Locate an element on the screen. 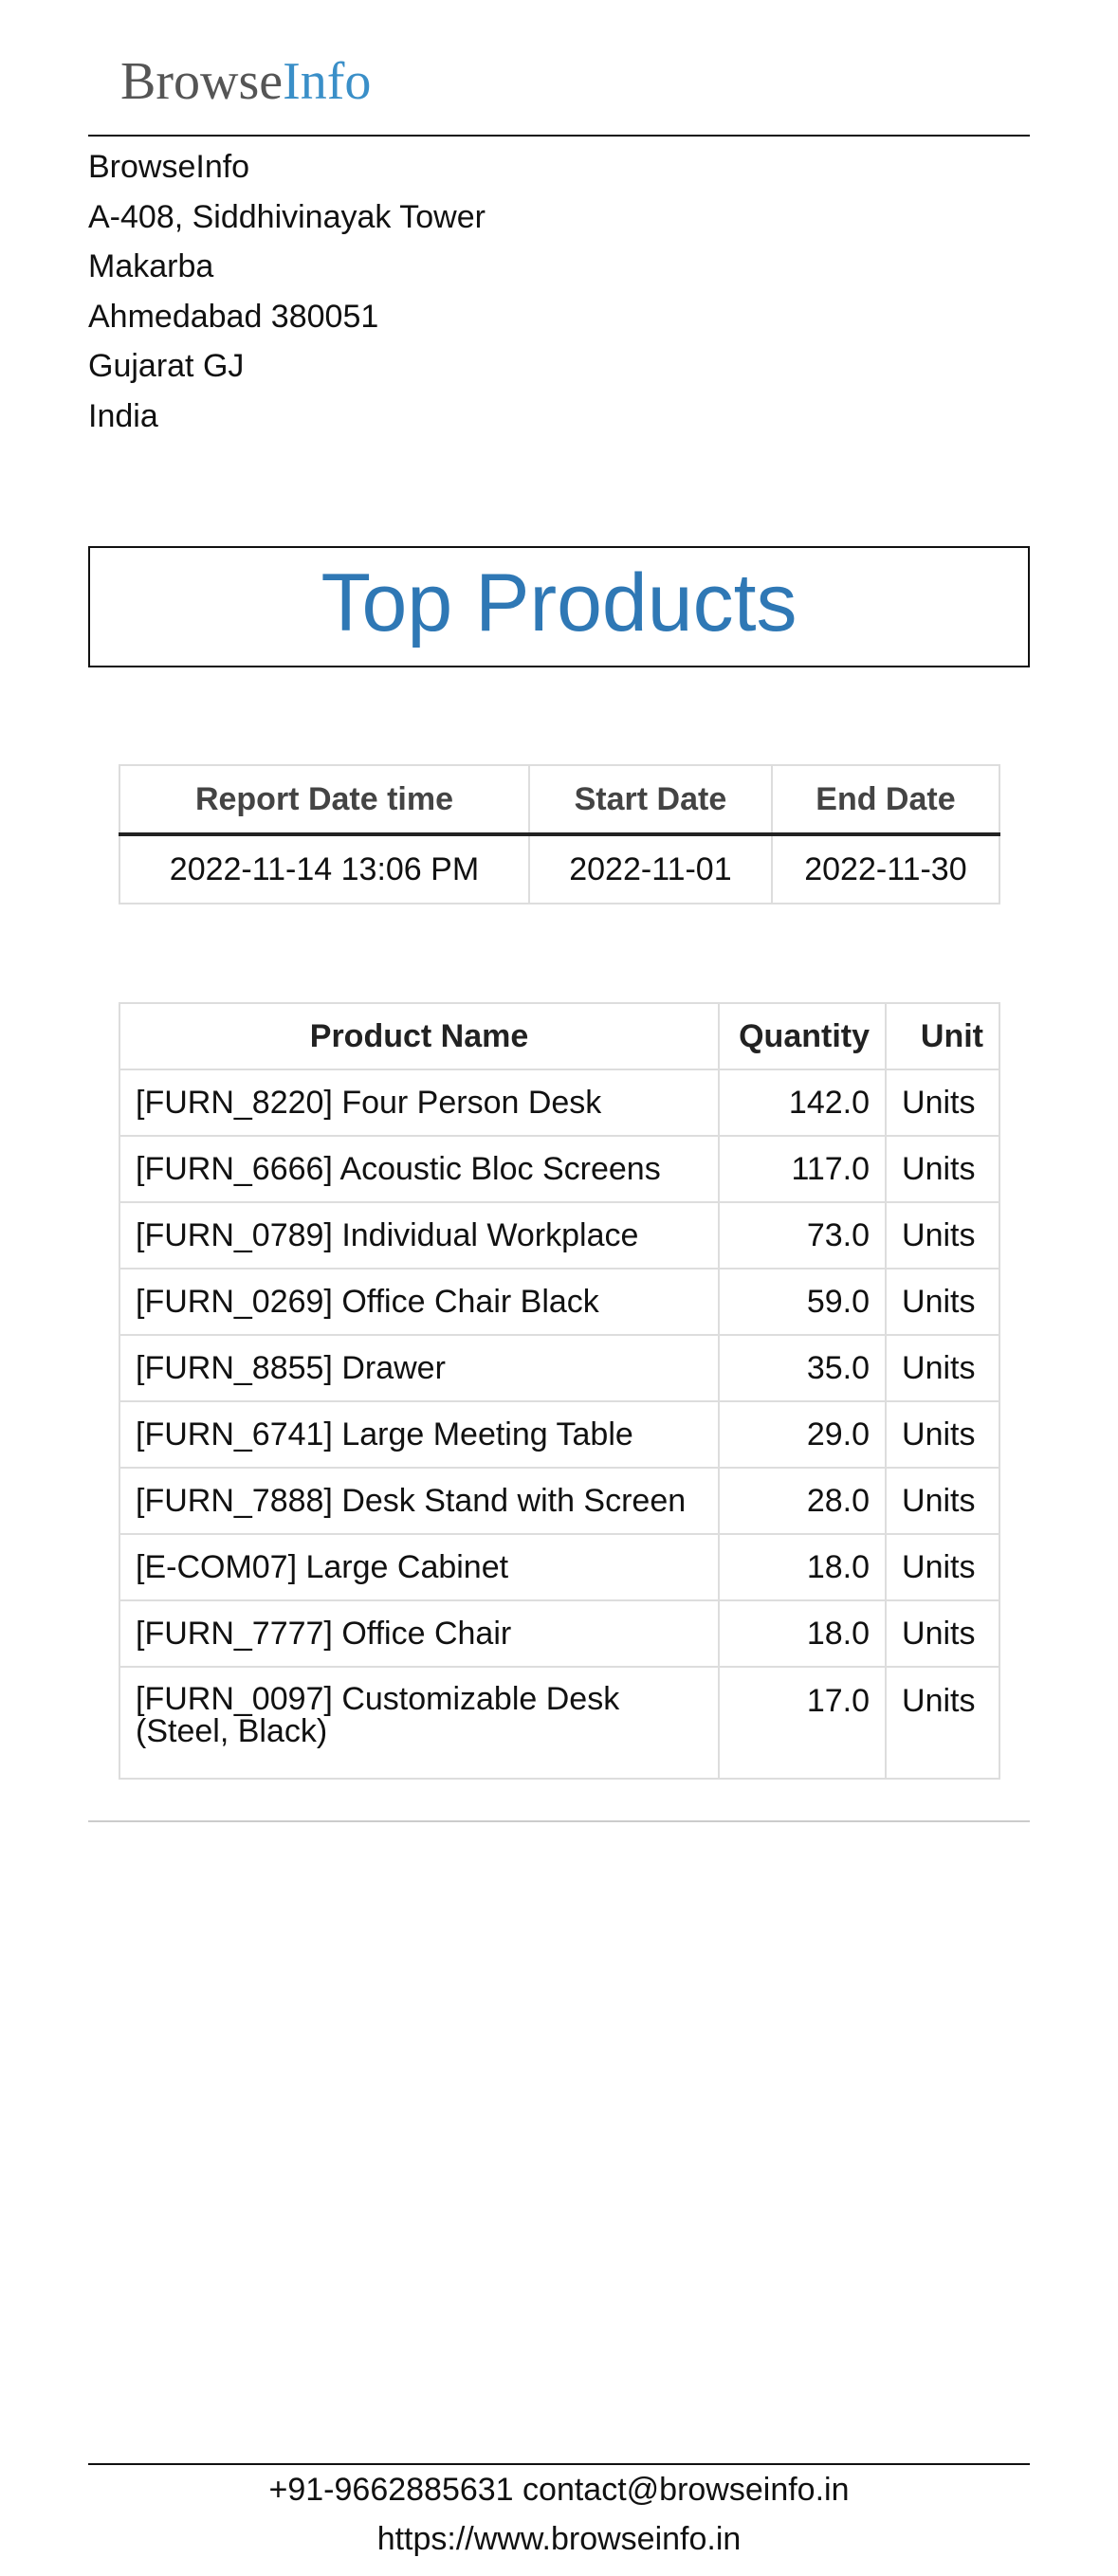  address-country: India is located at coordinates (123, 415).